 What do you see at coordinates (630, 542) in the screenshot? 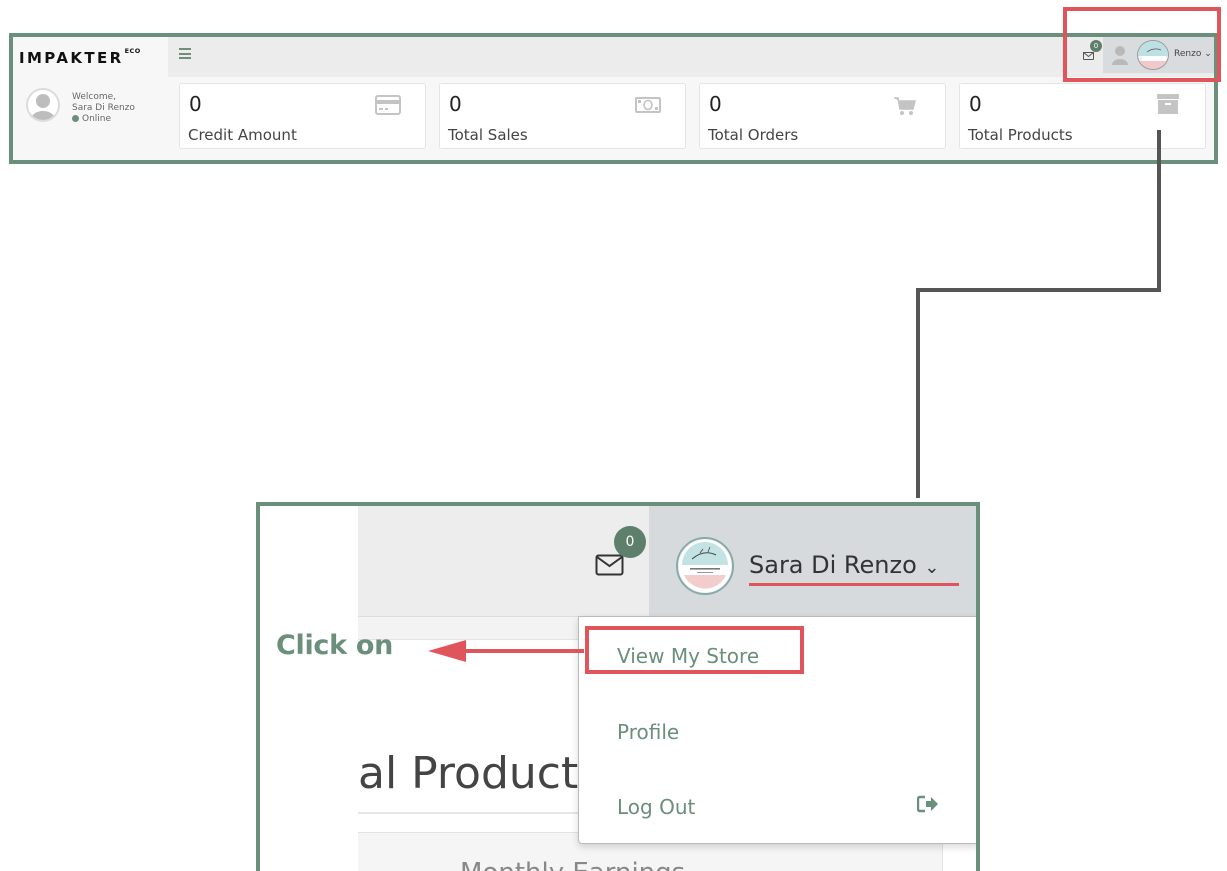
I see `messages-badge: 0` at bounding box center [630, 542].